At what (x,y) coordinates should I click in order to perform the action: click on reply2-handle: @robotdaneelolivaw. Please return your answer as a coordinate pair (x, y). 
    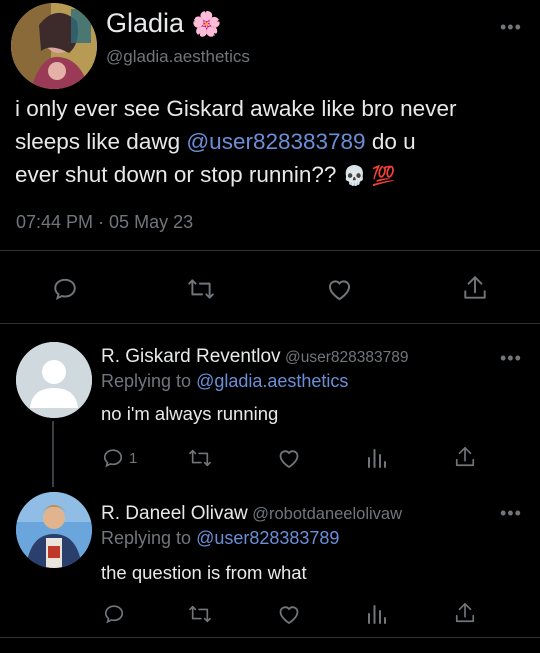
    Looking at the image, I should click on (327, 514).